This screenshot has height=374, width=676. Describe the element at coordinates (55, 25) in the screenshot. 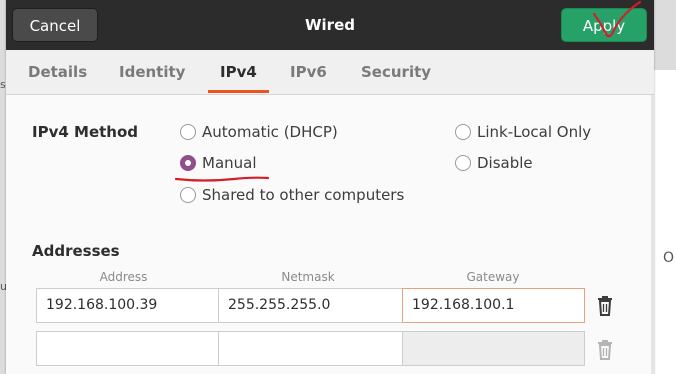

I see `cancel-button: Cancel` at that location.